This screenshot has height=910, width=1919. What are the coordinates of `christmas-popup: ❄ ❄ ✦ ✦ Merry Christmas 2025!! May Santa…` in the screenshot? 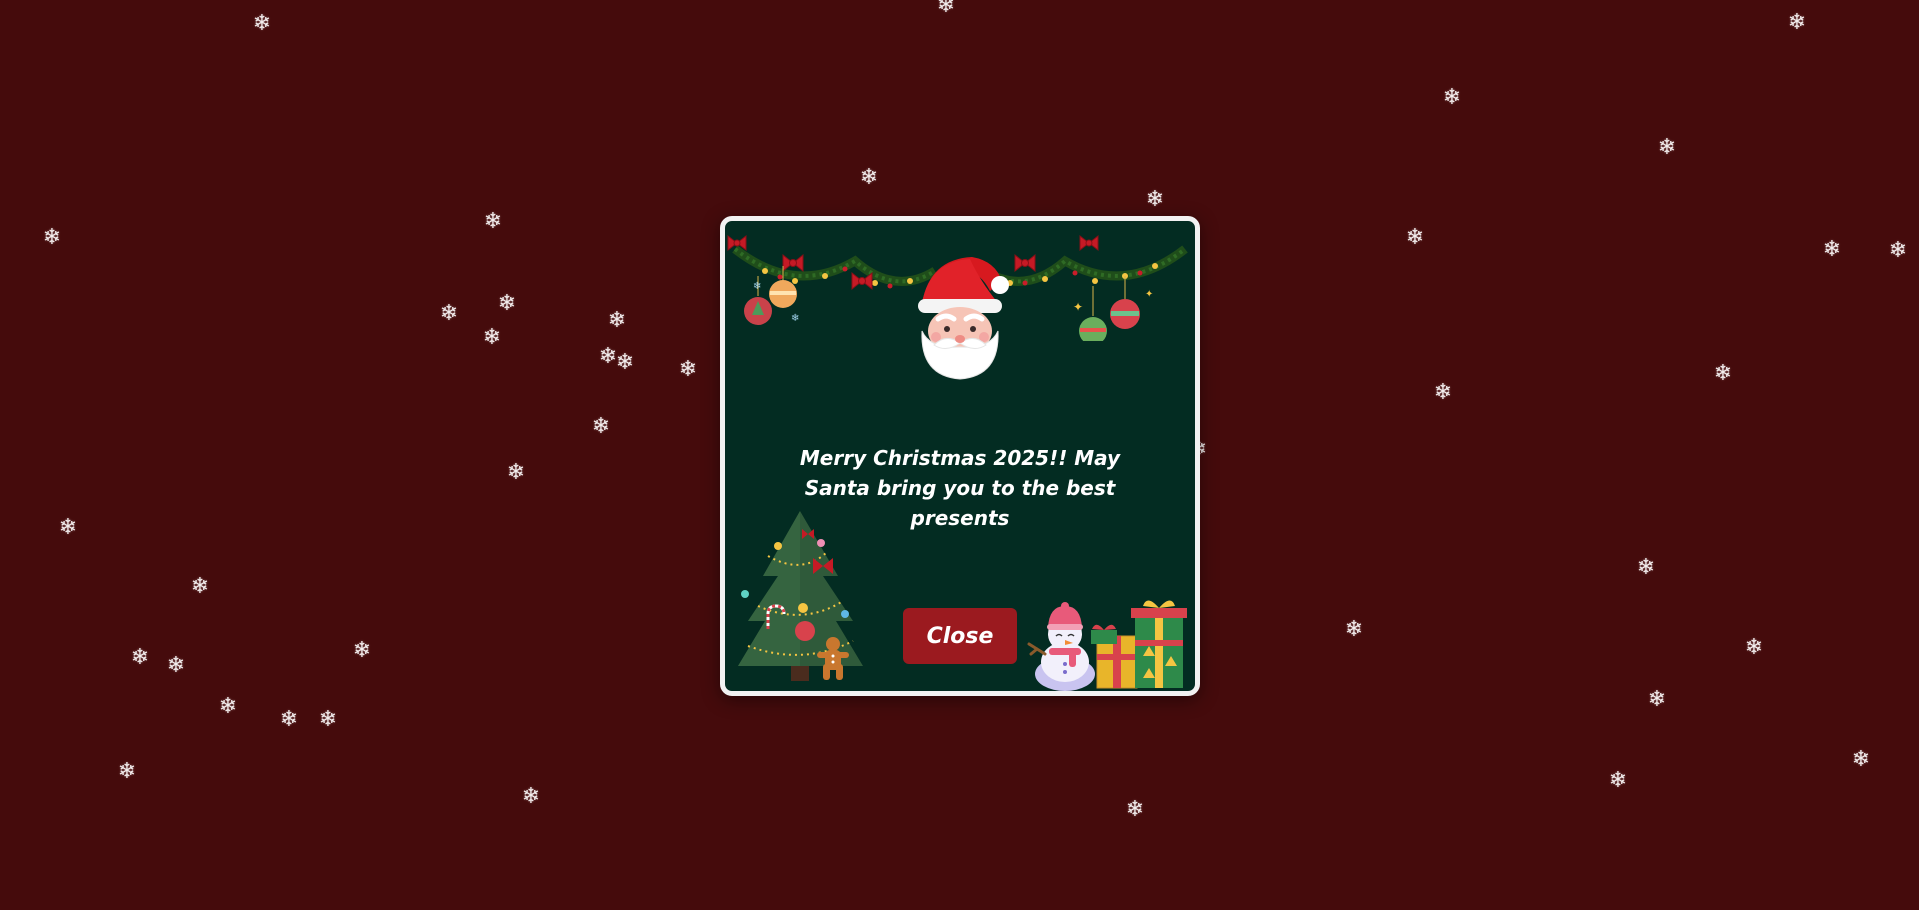 It's located at (960, 456).